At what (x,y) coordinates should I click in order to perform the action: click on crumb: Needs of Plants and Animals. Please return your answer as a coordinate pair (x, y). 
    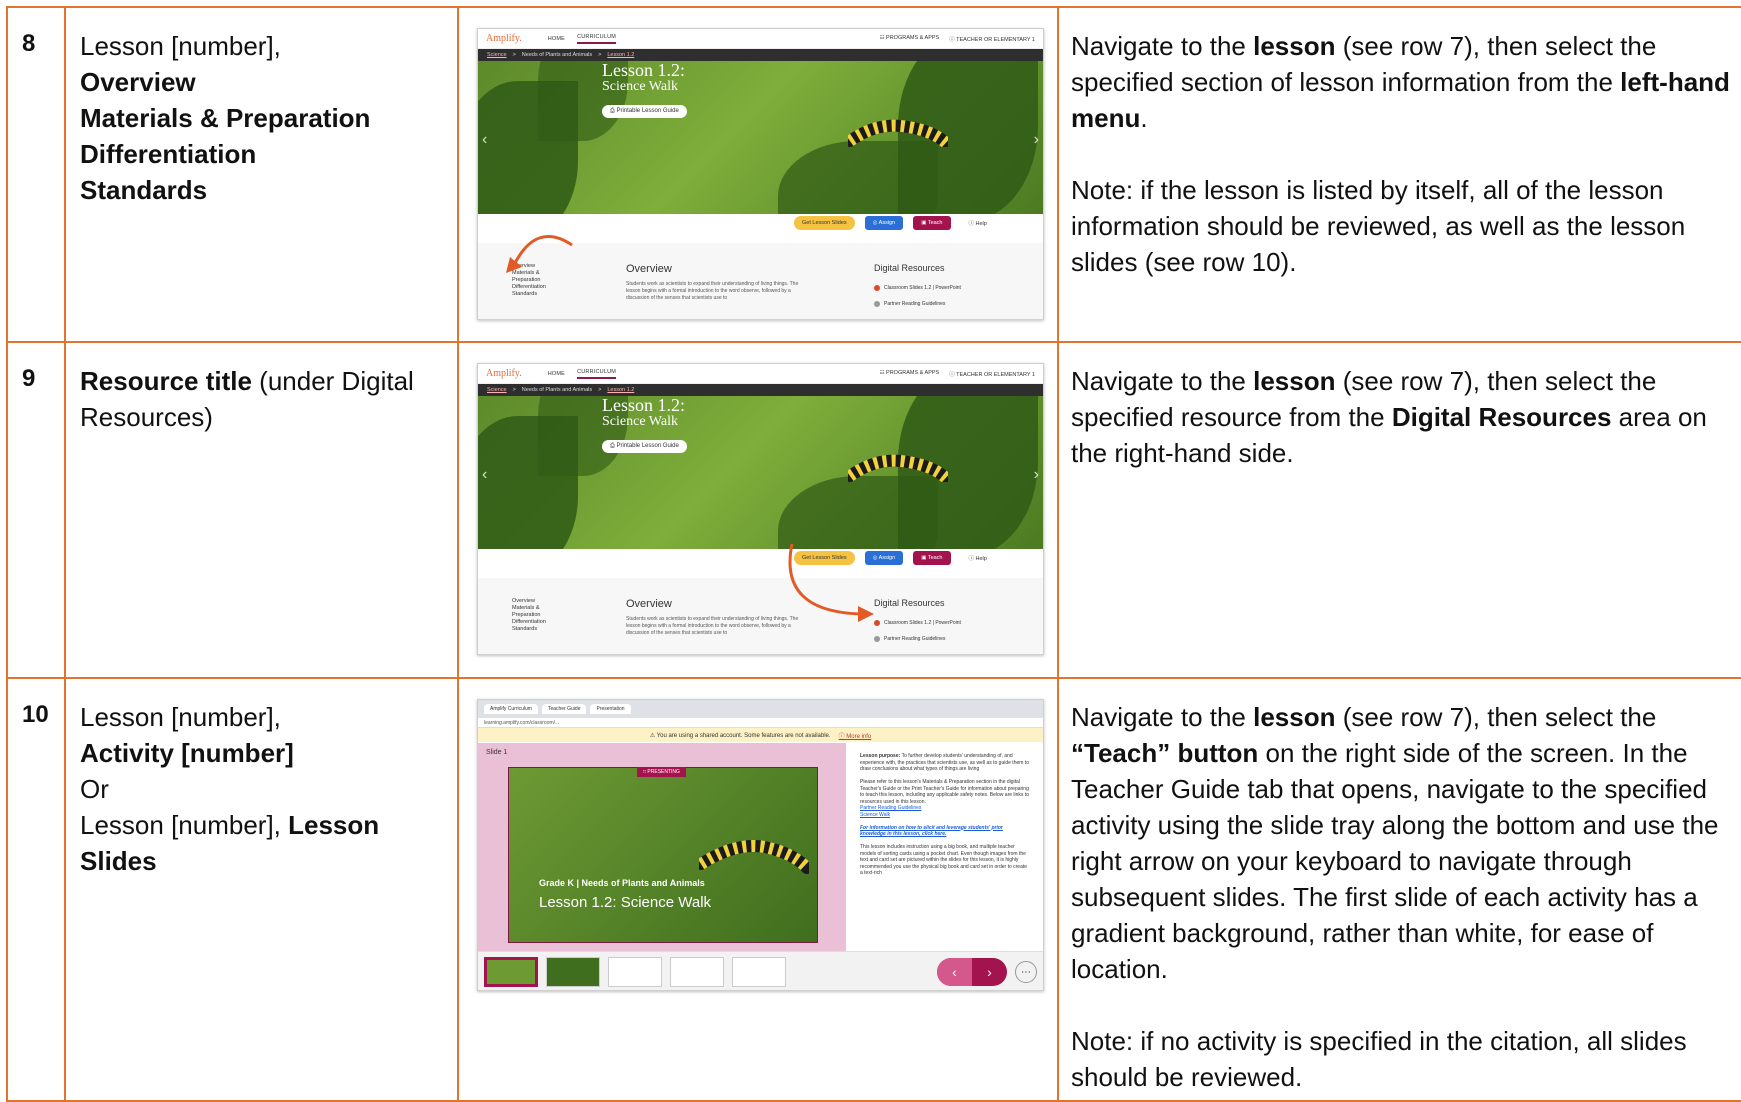
    Looking at the image, I should click on (557, 55).